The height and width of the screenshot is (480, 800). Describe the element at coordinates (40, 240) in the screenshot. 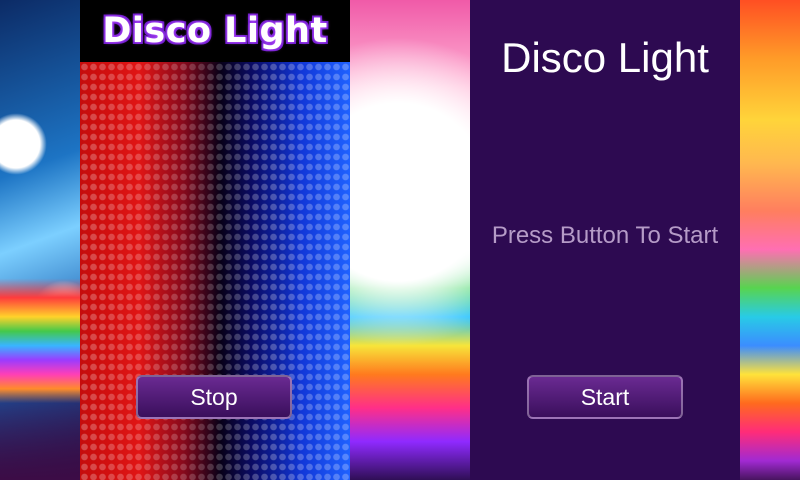

I see `decorative-left-panel` at that location.